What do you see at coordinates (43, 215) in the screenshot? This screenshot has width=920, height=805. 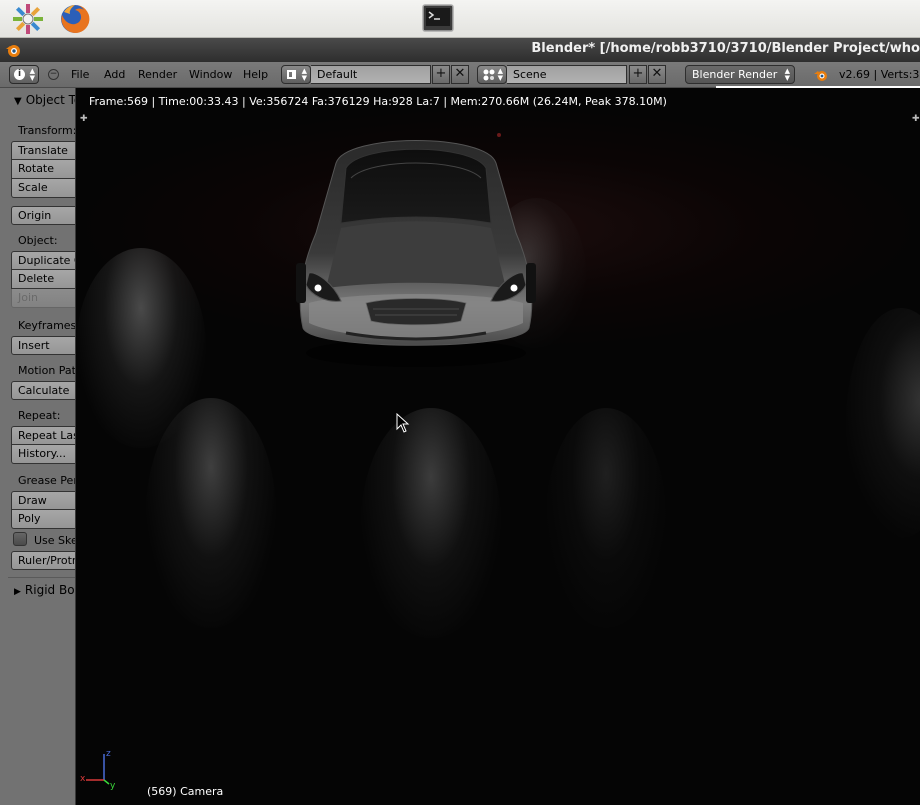 I see `origin-button: Origin` at bounding box center [43, 215].